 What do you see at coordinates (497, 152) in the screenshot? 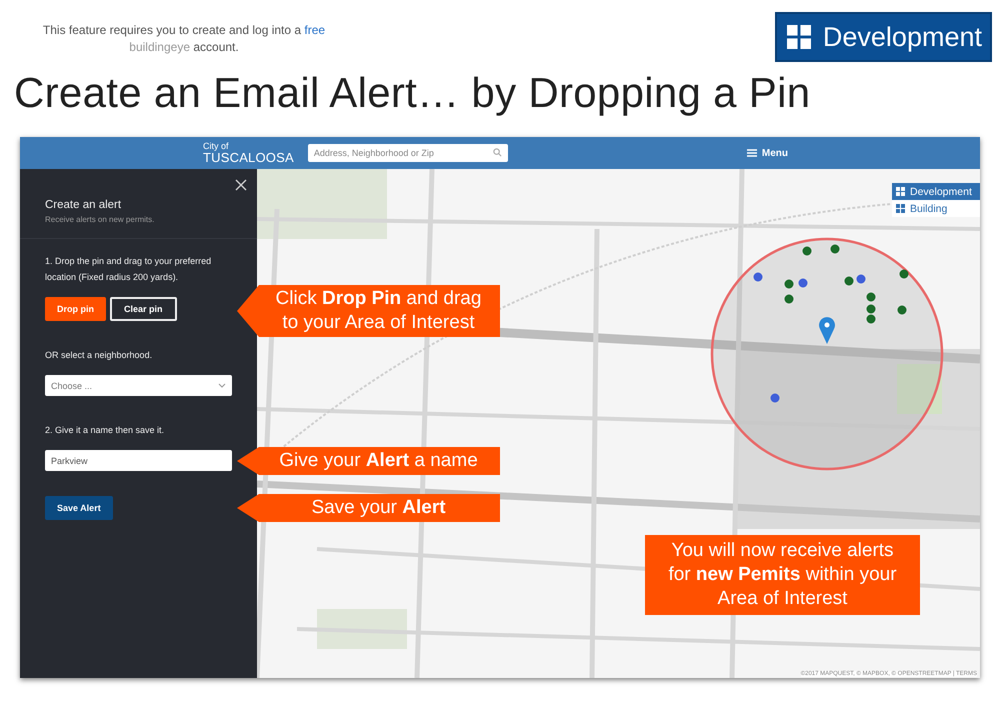
I see `search-icon` at bounding box center [497, 152].